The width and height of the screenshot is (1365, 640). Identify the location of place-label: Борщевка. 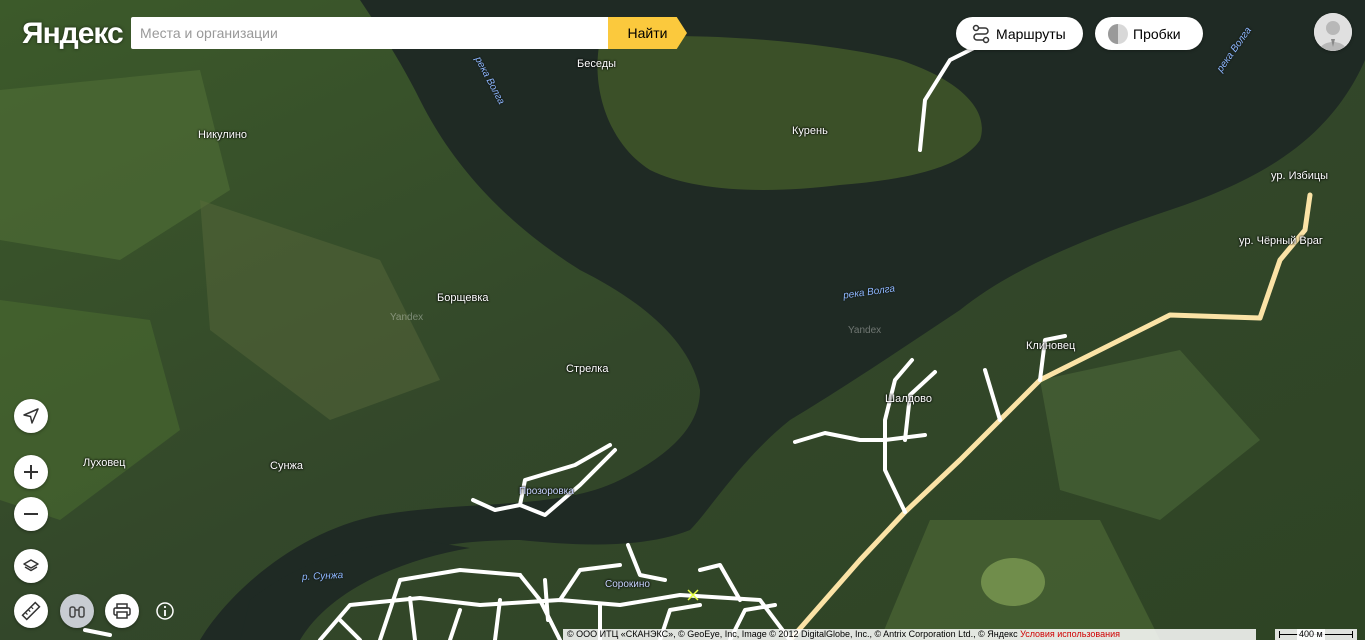
(463, 298).